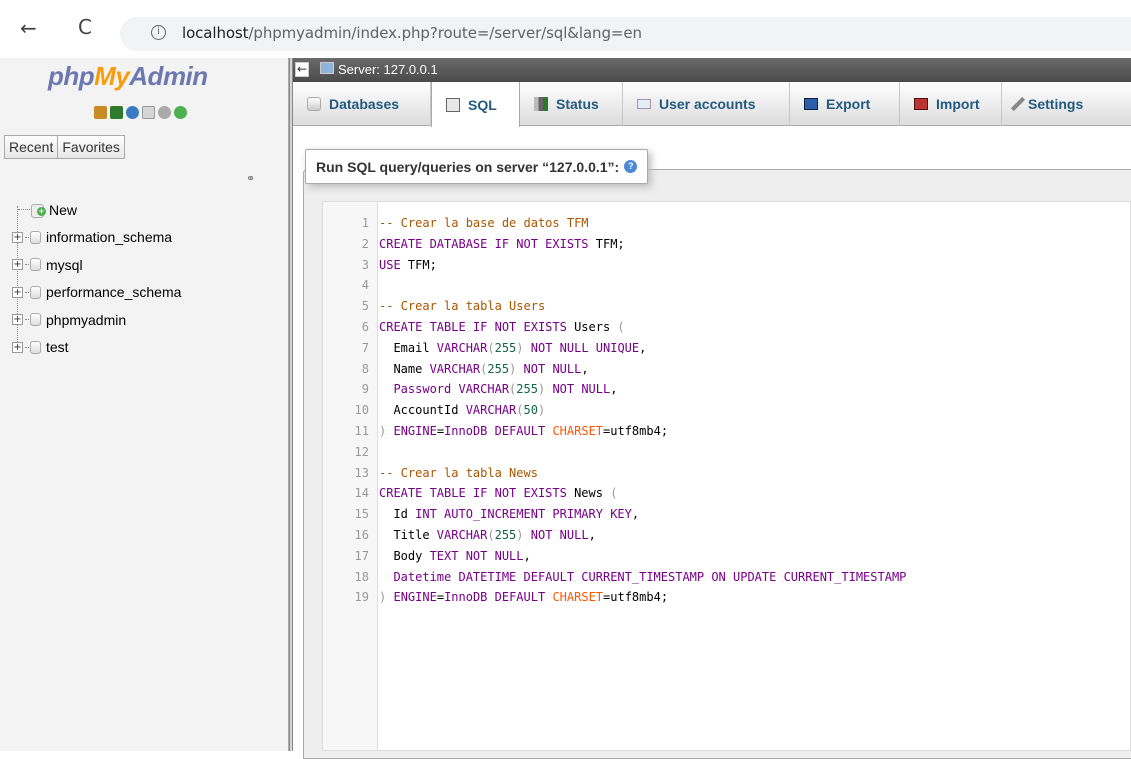  I want to click on code-line: 6 CREATE TABLE IF NOT EXISTS Users (, so click(727, 327).